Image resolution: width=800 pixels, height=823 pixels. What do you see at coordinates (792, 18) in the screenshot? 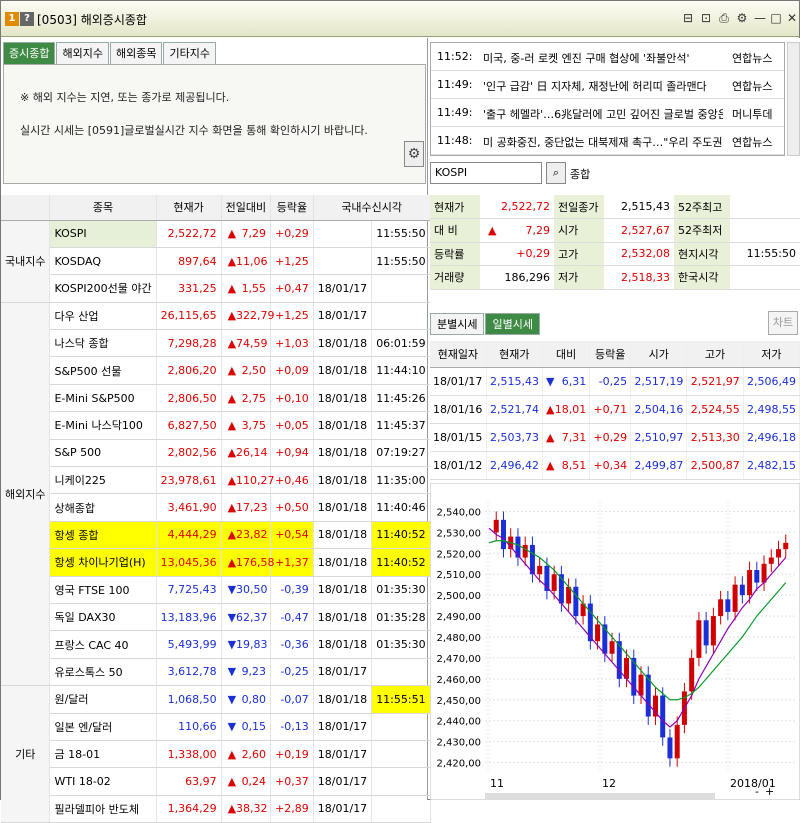
I see `close-icon: ✕` at bounding box center [792, 18].